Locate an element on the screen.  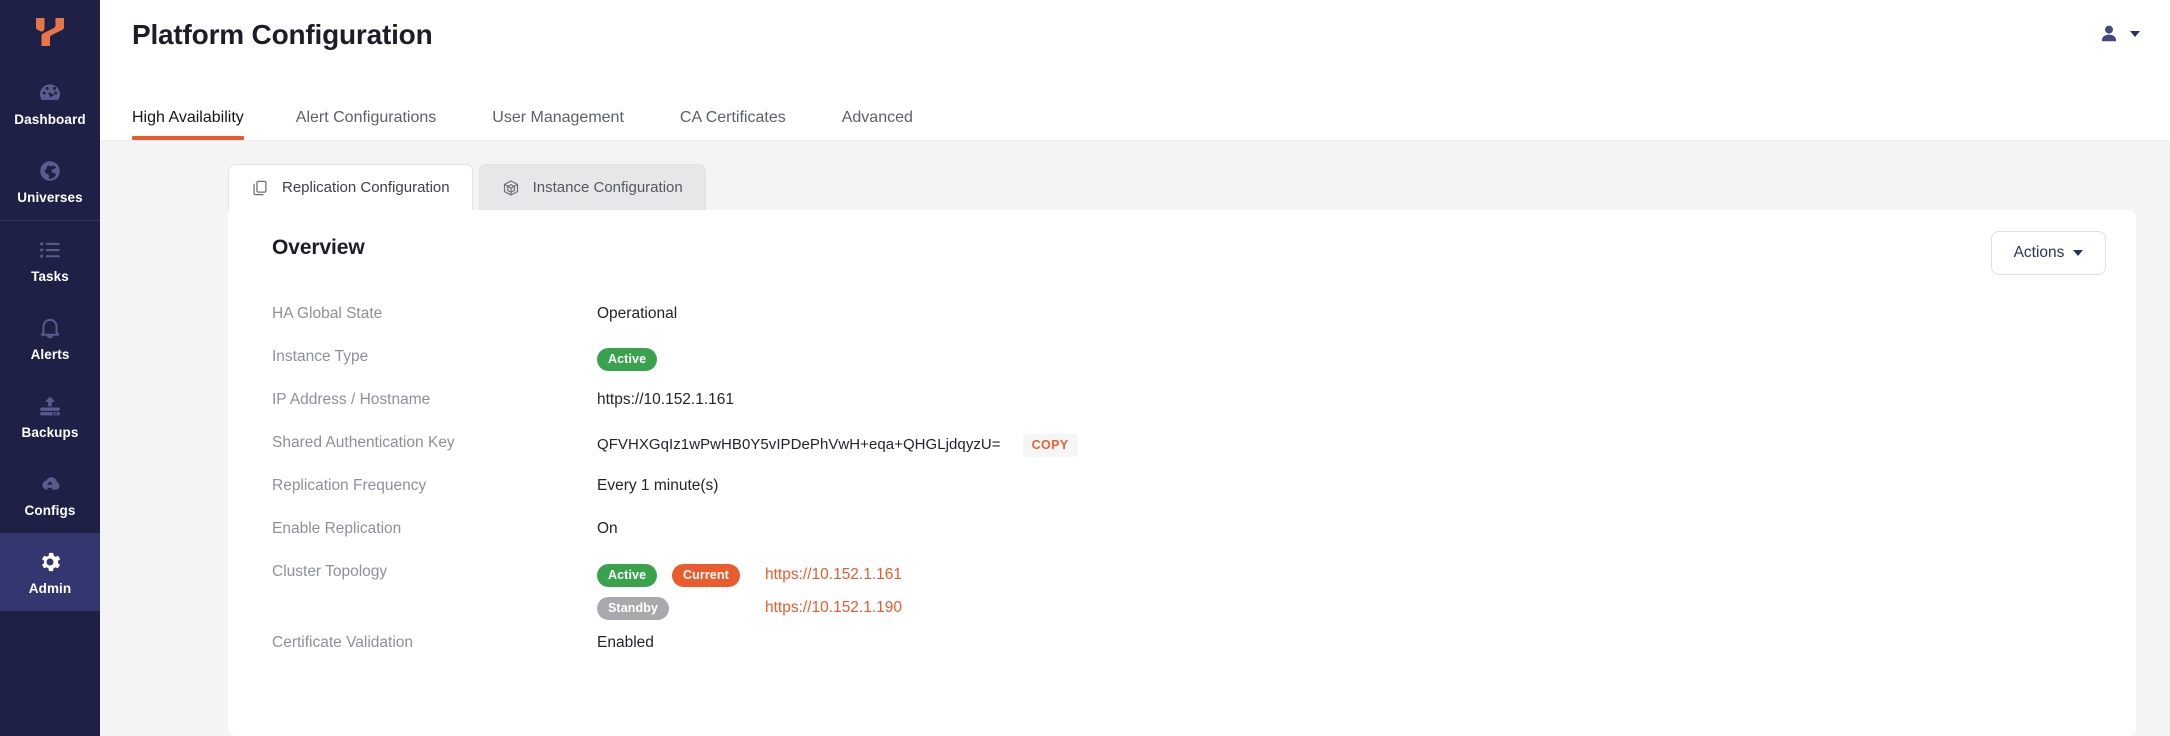
subtab-label: Replication Configuration is located at coordinates (366, 187).